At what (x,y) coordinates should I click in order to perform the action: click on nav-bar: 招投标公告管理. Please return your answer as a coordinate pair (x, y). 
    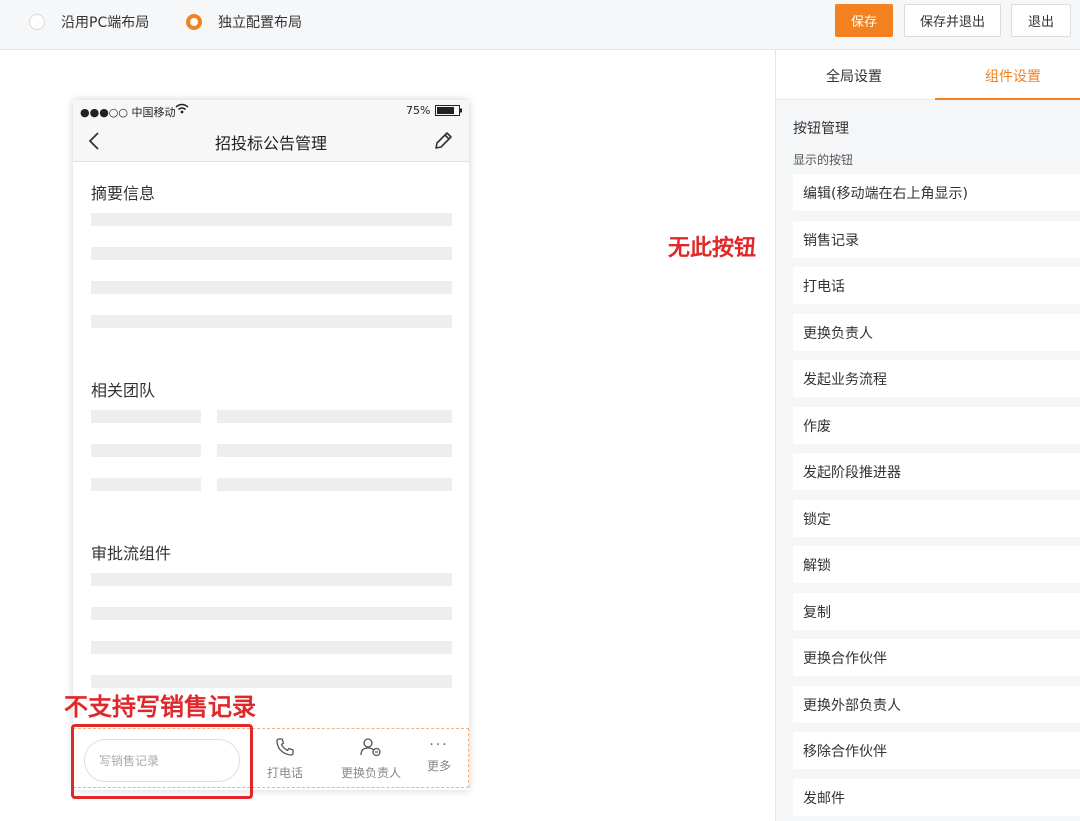
    Looking at the image, I should click on (271, 142).